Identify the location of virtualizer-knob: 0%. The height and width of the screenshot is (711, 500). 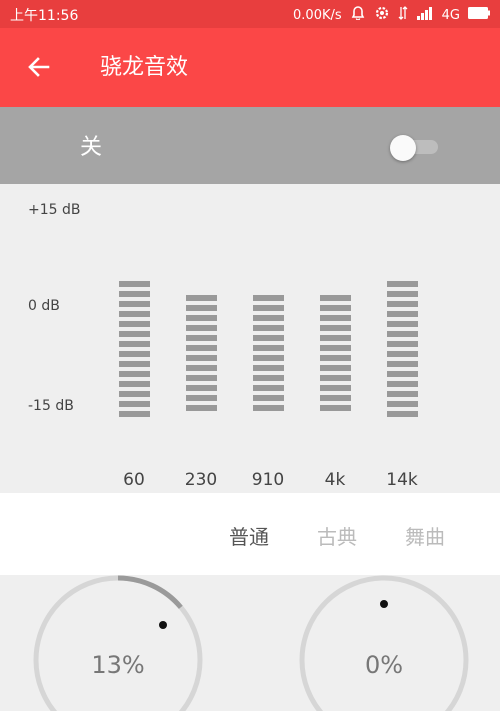
(384, 643).